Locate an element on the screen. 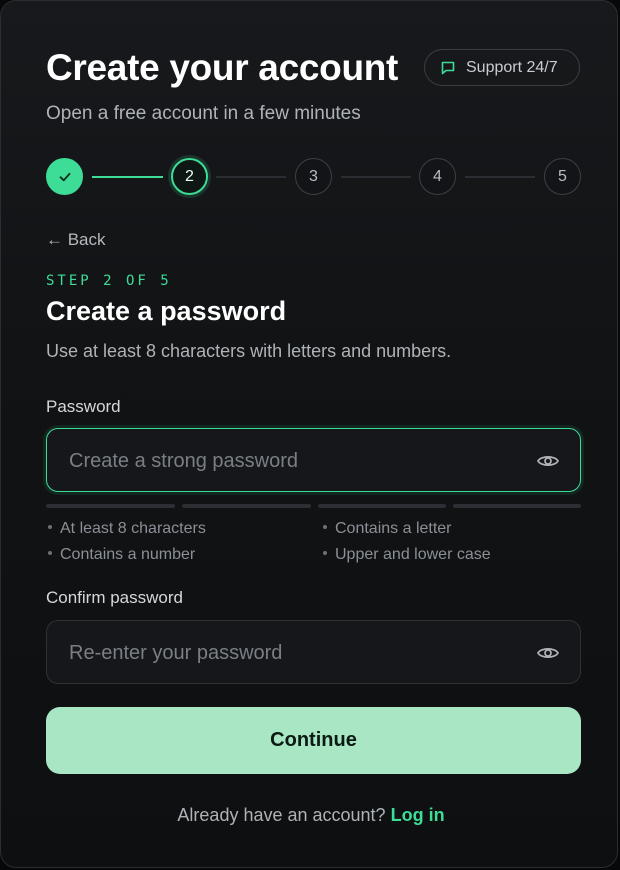 The image size is (620, 870). password-input is located at coordinates (289, 461).